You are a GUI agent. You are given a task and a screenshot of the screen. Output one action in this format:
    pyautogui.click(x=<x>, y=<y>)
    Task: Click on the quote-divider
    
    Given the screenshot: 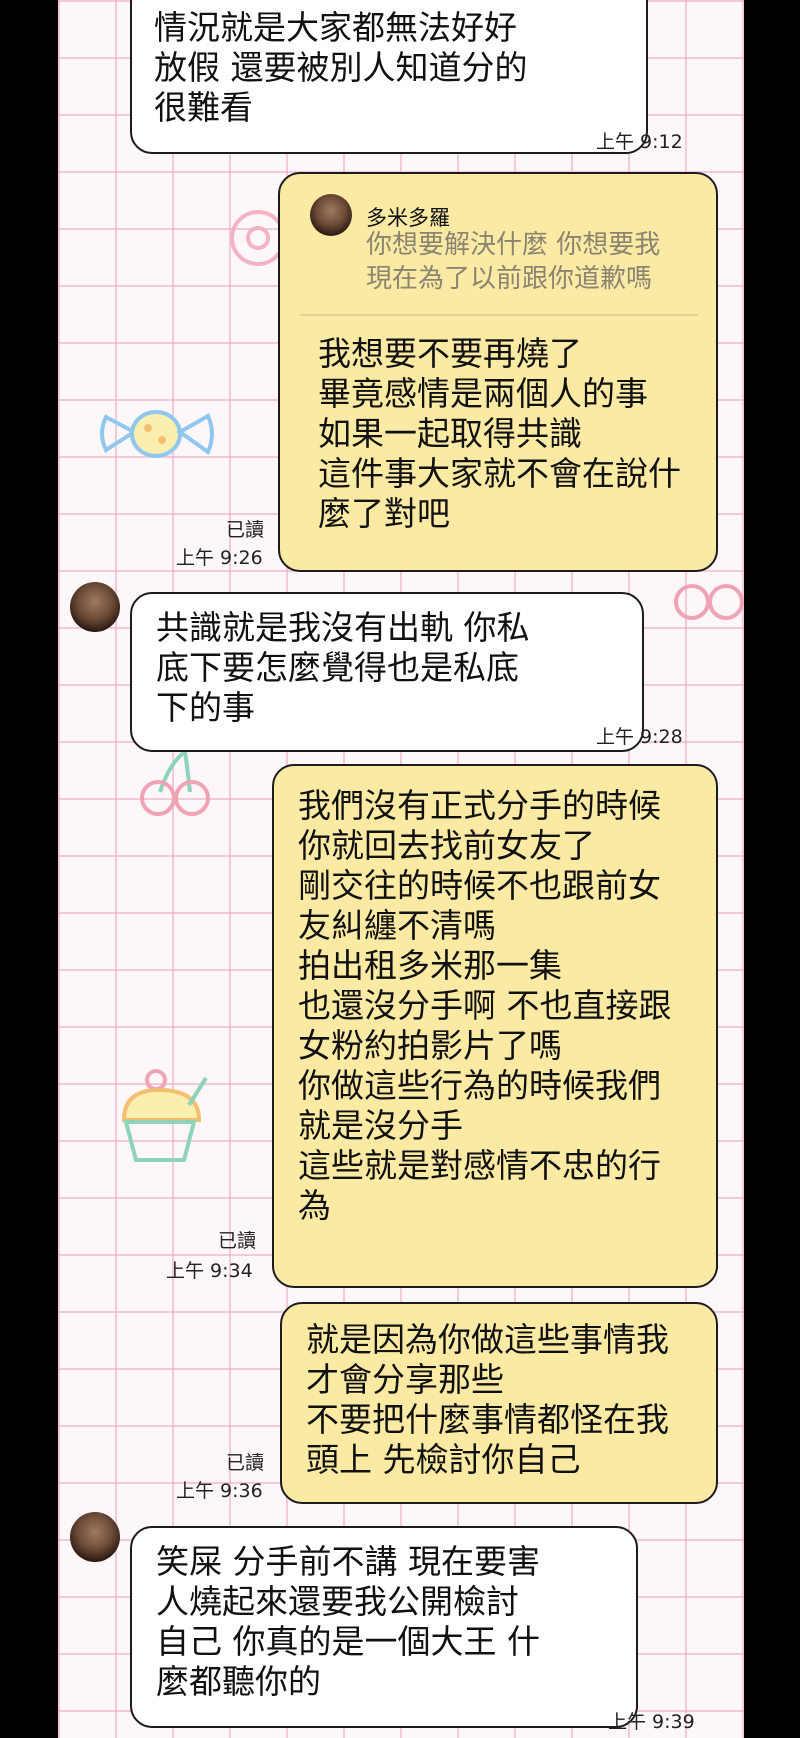 What is the action you would take?
    pyautogui.click(x=499, y=315)
    